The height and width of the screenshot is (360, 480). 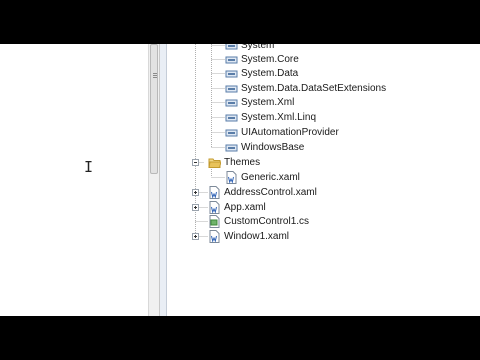 I want to click on text-cursor-icon: I, so click(x=89, y=167).